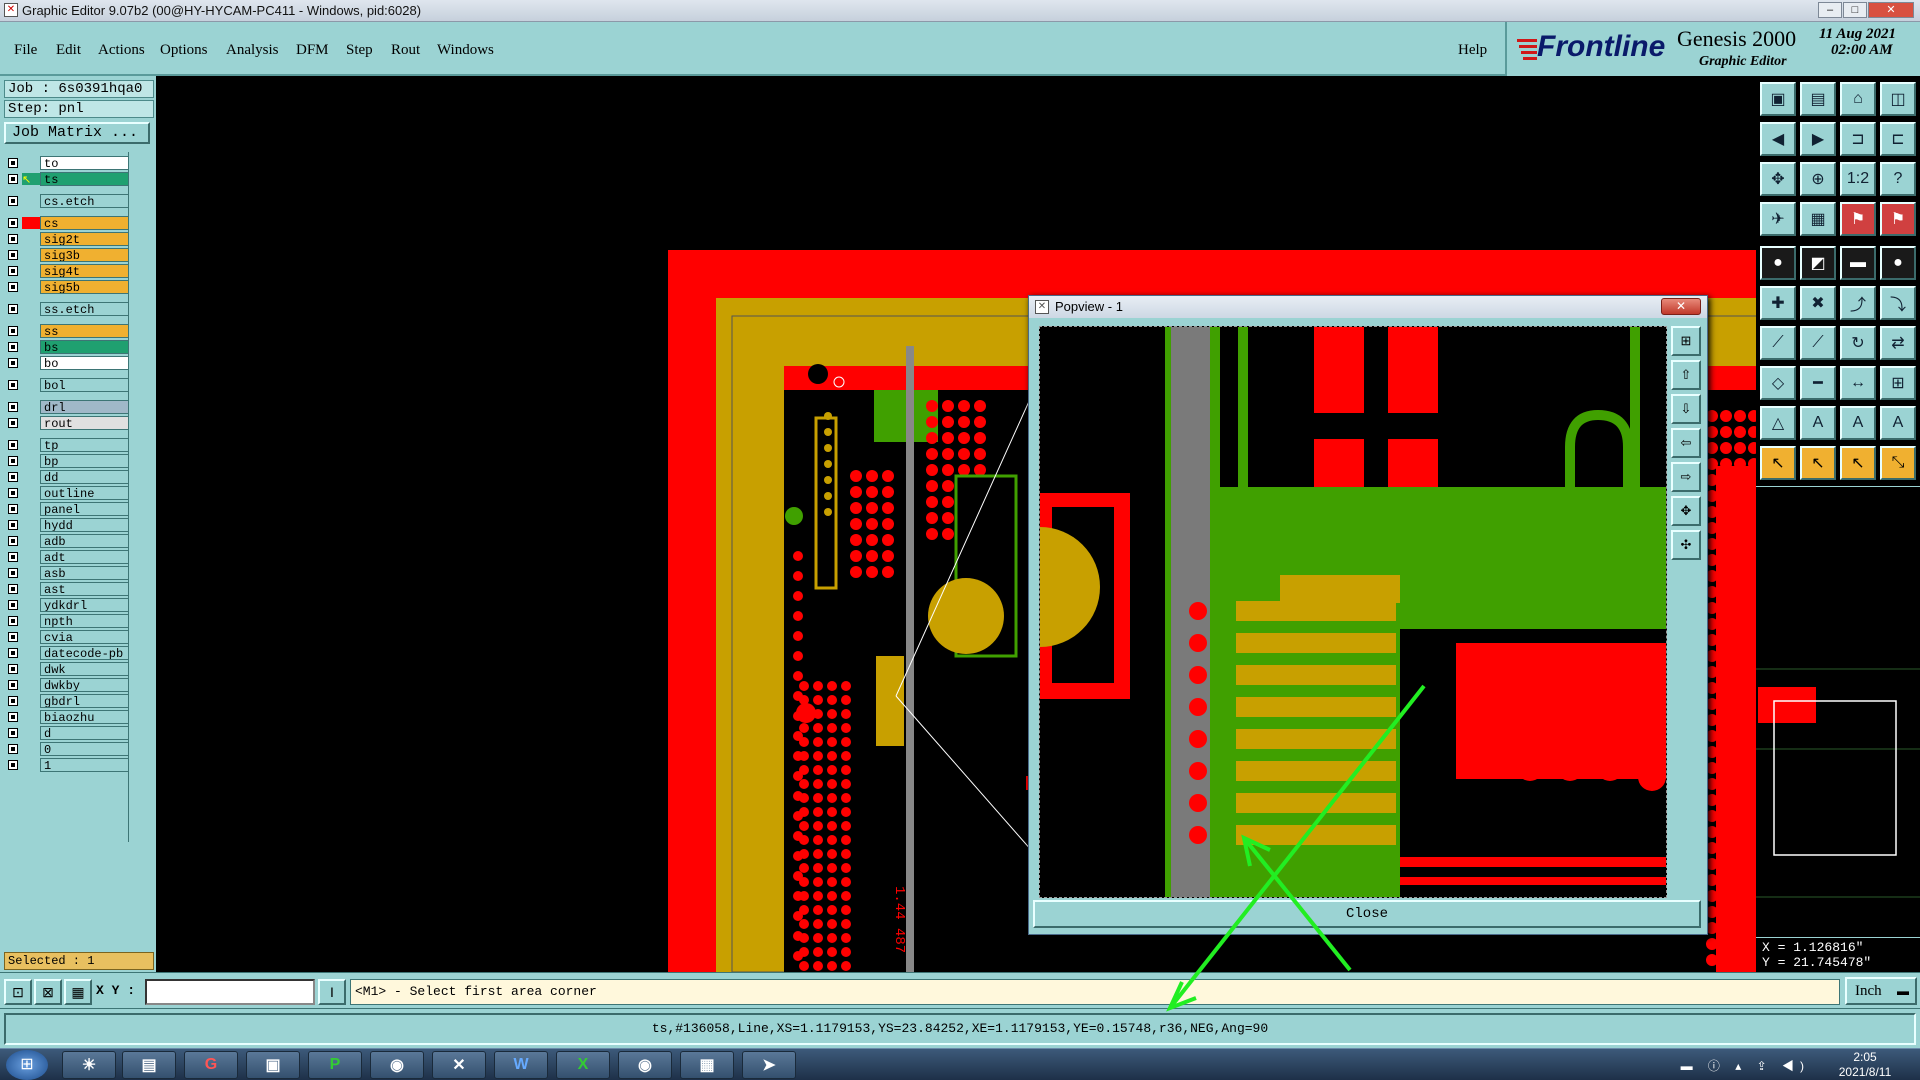 Image resolution: width=1920 pixels, height=1080 pixels. Describe the element at coordinates (769, 1065) in the screenshot. I see `taskbar-app-12-icon: ➤` at that location.